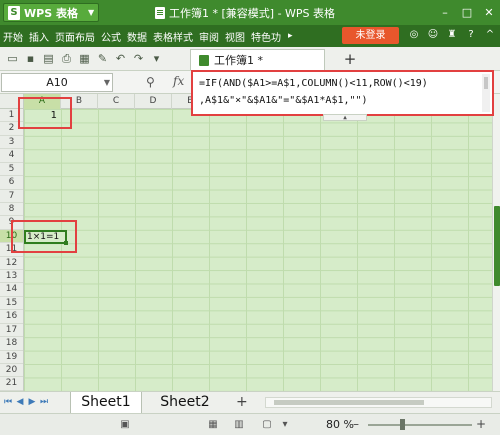 The height and width of the screenshot is (435, 500). Describe the element at coordinates (350, 59) in the screenshot. I see `new-tab-button: +` at that location.